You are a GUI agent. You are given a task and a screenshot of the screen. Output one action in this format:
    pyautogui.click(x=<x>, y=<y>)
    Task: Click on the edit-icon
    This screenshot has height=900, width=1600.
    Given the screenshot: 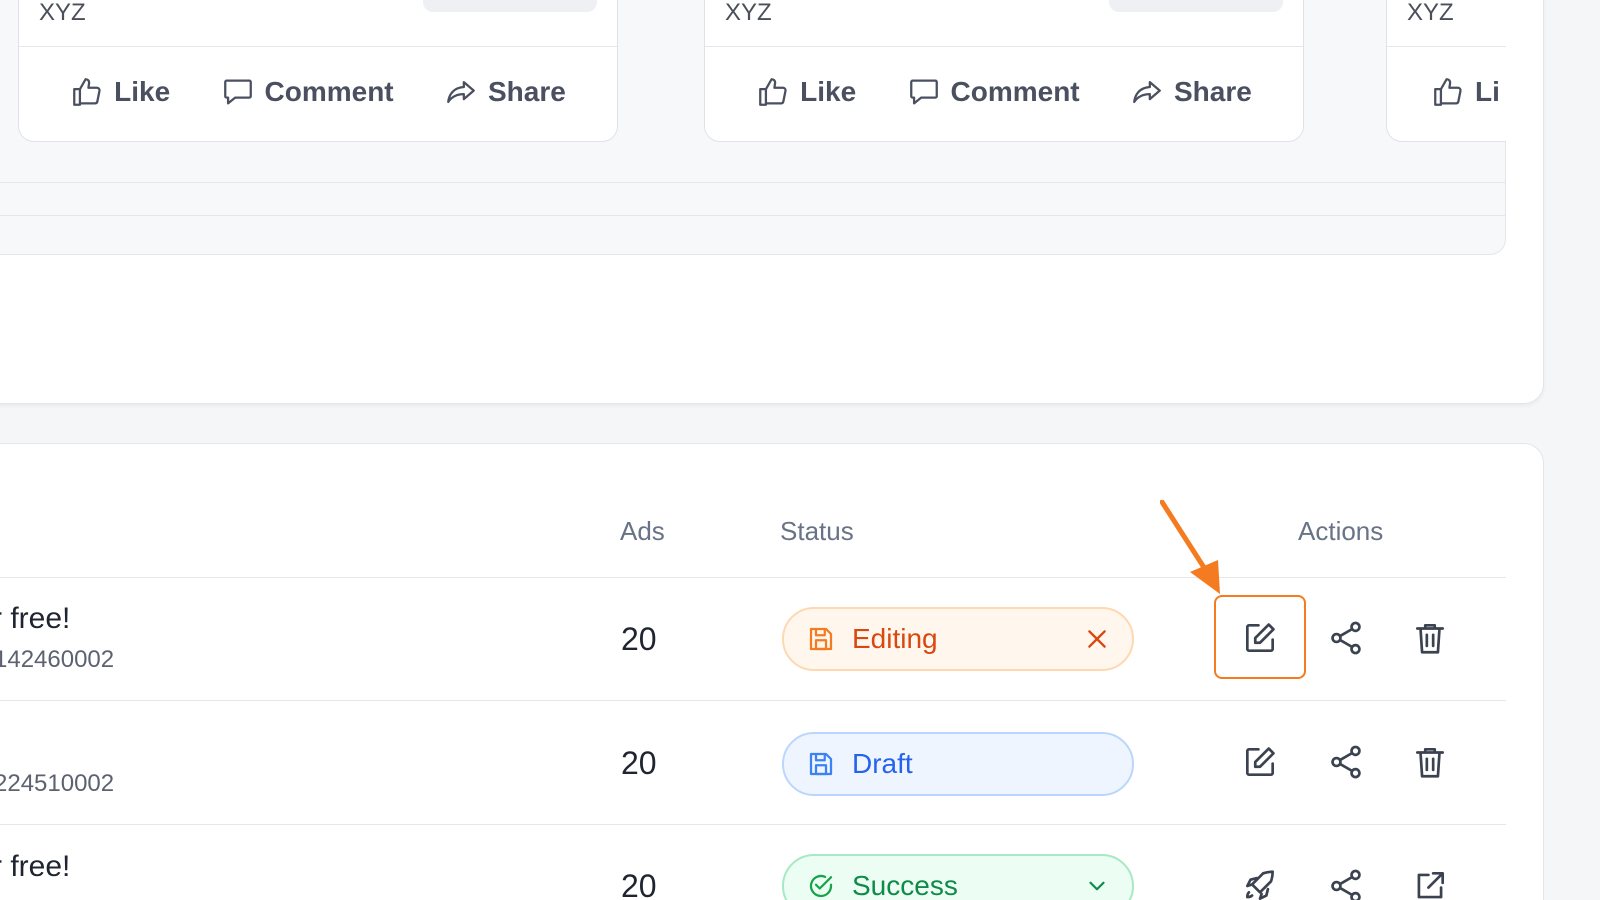 What is the action you would take?
    pyautogui.click(x=1260, y=762)
    